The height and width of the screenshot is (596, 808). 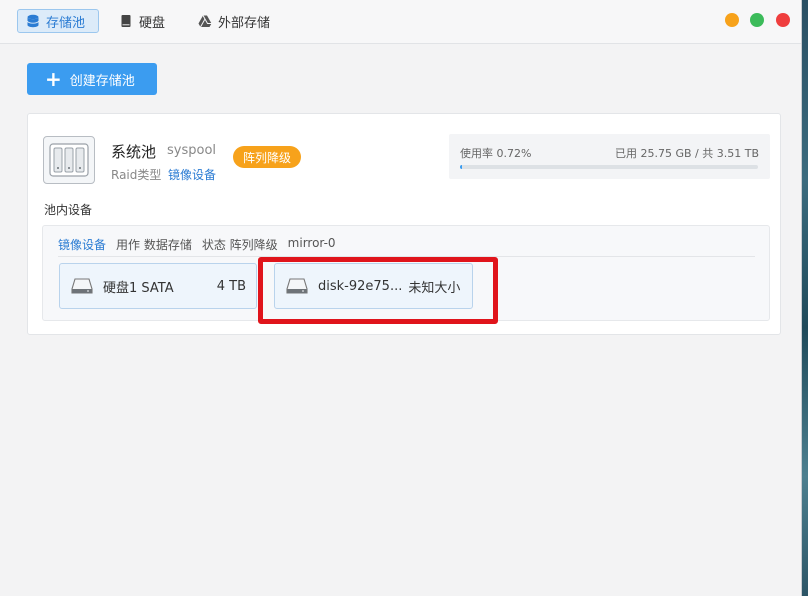 I want to click on drive-bays-icon, so click(x=69, y=160).